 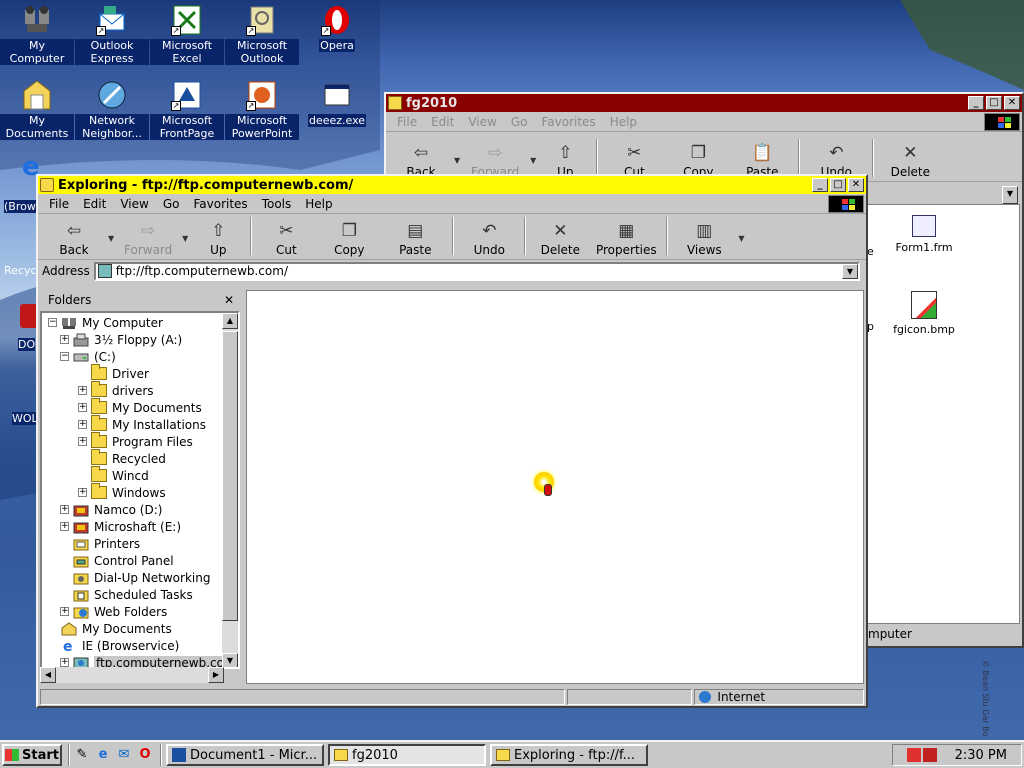 What do you see at coordinates (37, 109) in the screenshot?
I see `desktop-icon-my-documents: My Documents` at bounding box center [37, 109].